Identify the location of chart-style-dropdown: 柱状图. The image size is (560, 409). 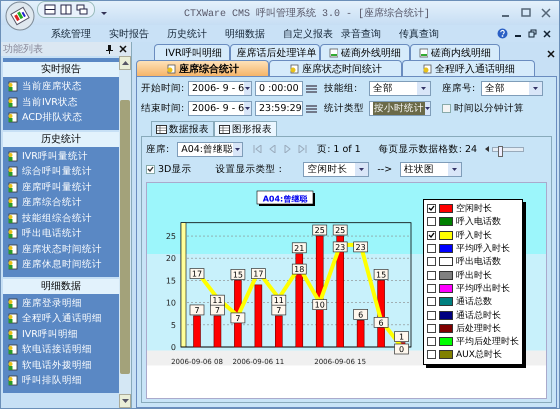
(431, 169).